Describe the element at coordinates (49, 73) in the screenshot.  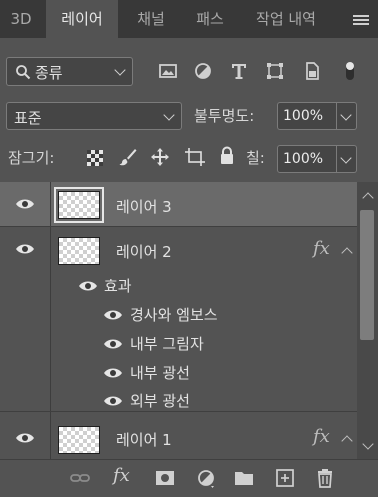
I see `filter-kind-label: 종류` at that location.